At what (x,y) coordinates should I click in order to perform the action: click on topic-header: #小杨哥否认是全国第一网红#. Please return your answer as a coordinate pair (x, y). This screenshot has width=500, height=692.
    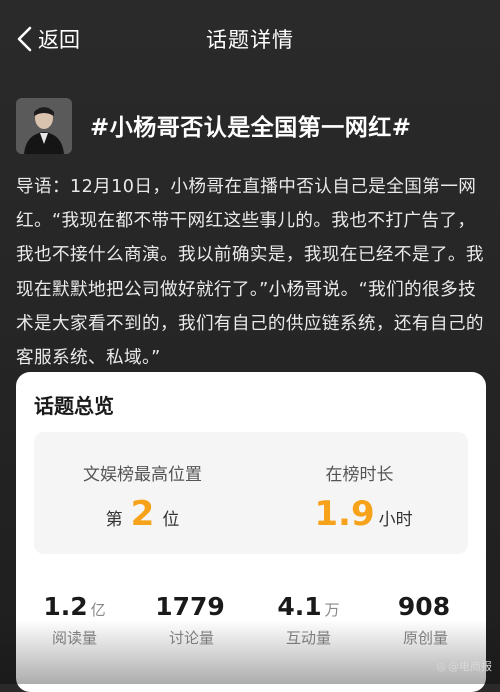
    Looking at the image, I should click on (251, 127).